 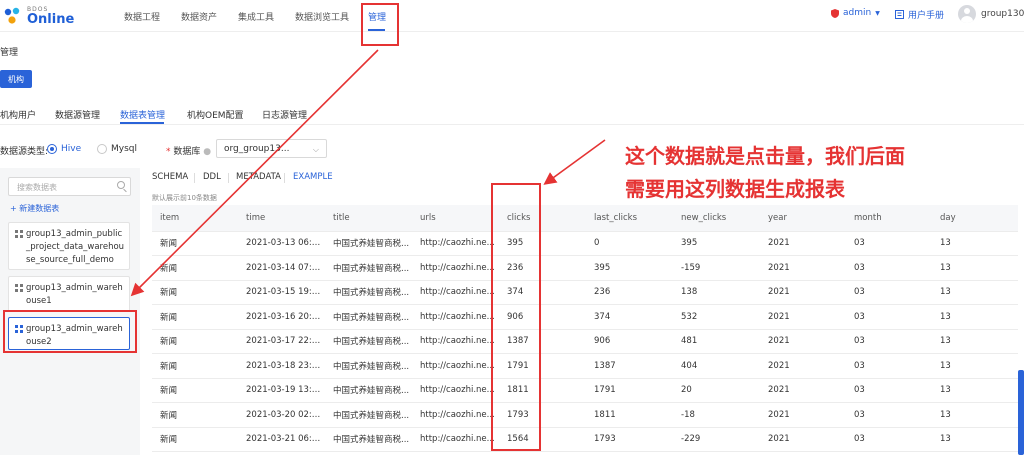 I want to click on logo: BDOS Online, so click(x=38, y=16).